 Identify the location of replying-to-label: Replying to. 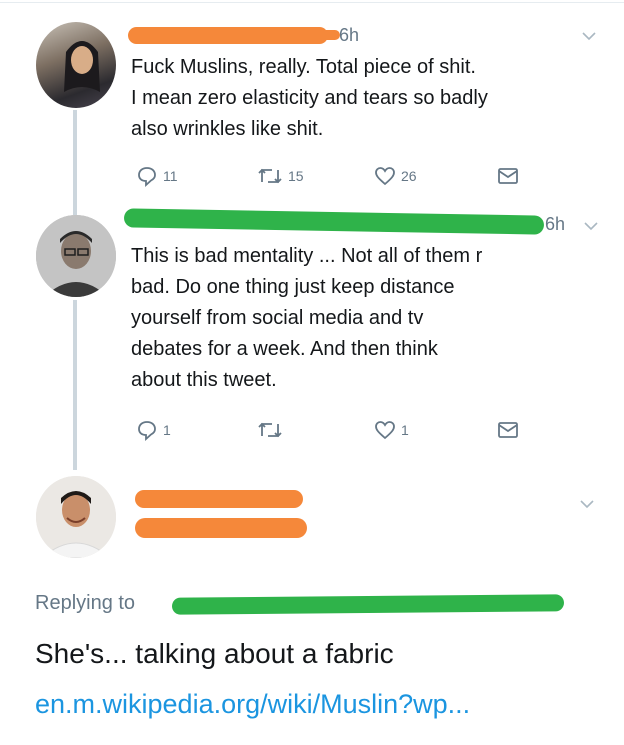
(85, 603).